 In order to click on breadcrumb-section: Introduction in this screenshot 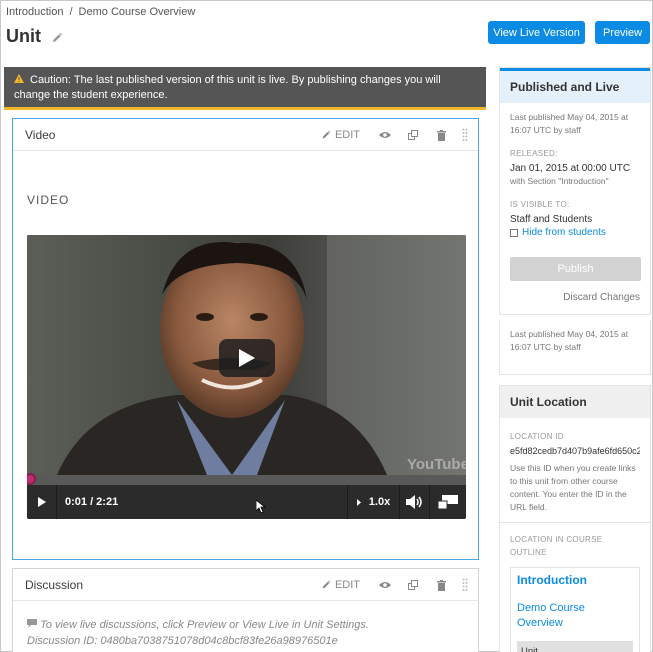, I will do `click(34, 12)`.